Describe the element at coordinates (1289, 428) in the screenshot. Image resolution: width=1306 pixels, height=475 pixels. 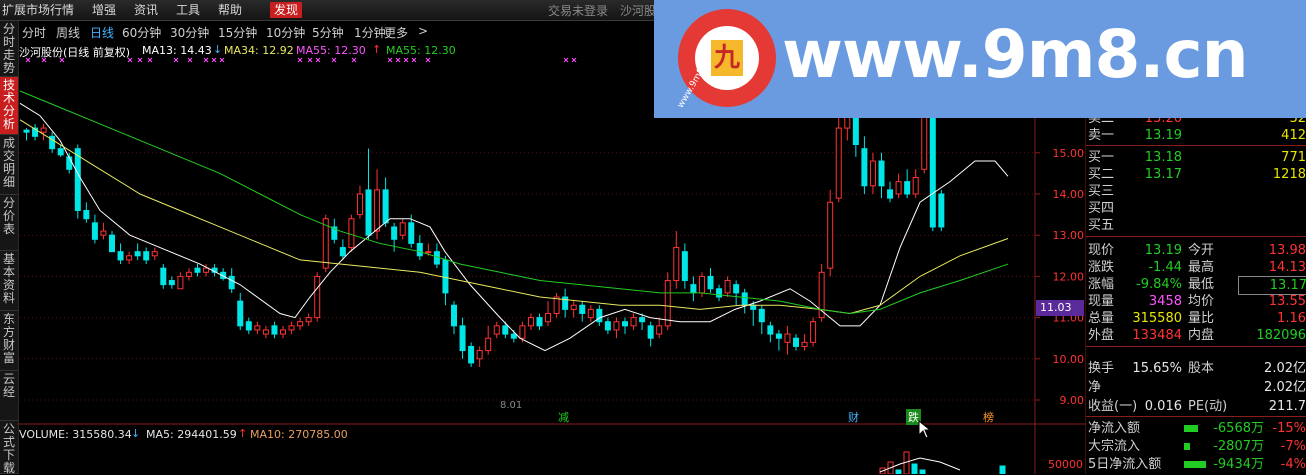
I see `flow-pct: -15%` at that location.